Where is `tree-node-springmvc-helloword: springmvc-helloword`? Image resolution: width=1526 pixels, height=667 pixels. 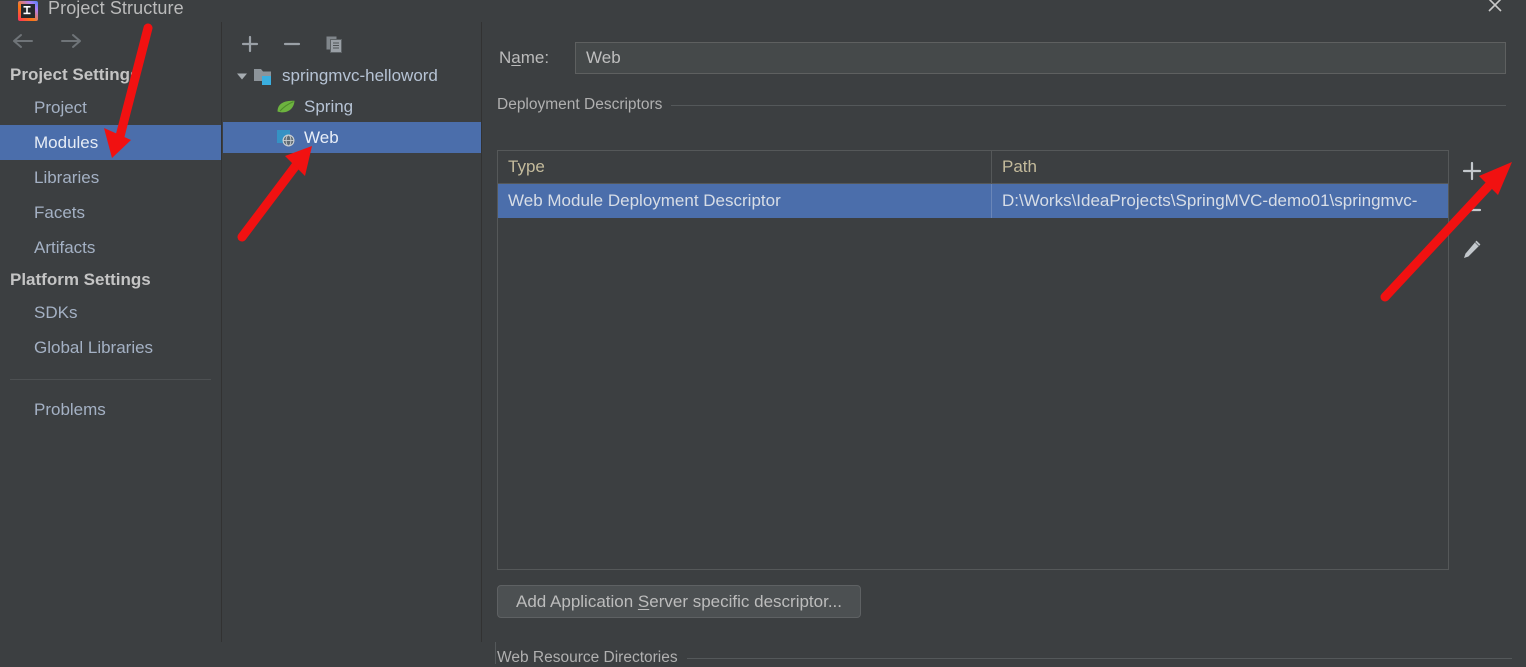 tree-node-springmvc-helloword: springmvc-helloword is located at coordinates (352, 75).